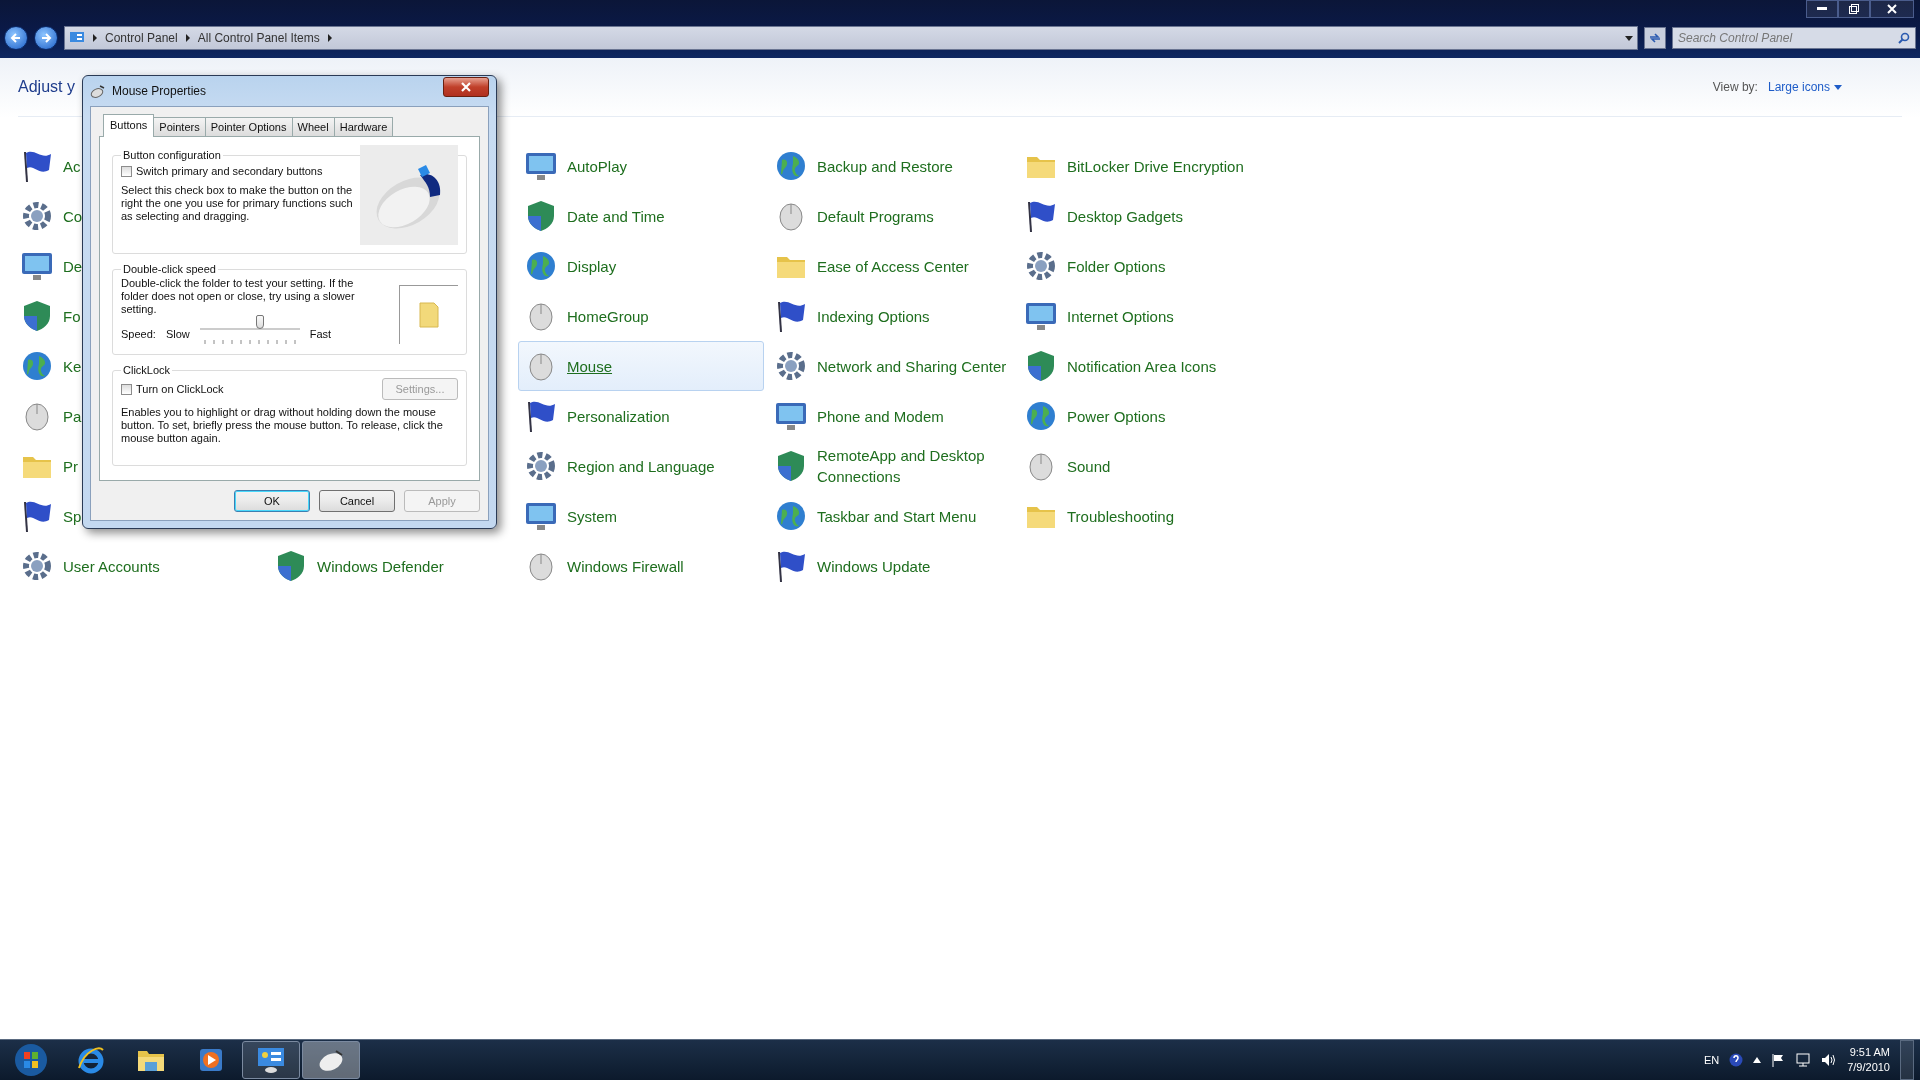  I want to click on group-title: Button configuration, so click(172, 155).